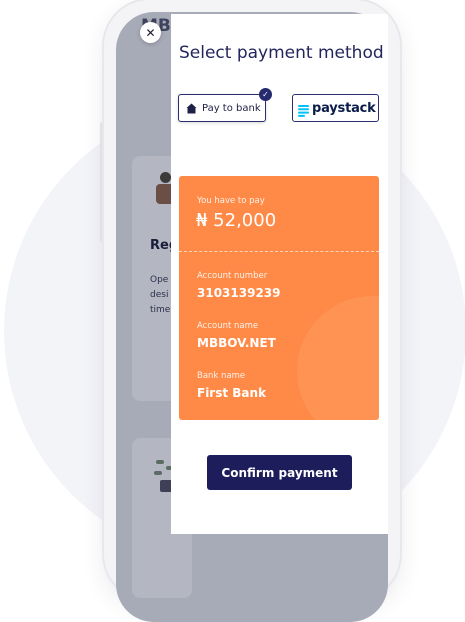  I want to click on paystack-label: paystack, so click(344, 108).